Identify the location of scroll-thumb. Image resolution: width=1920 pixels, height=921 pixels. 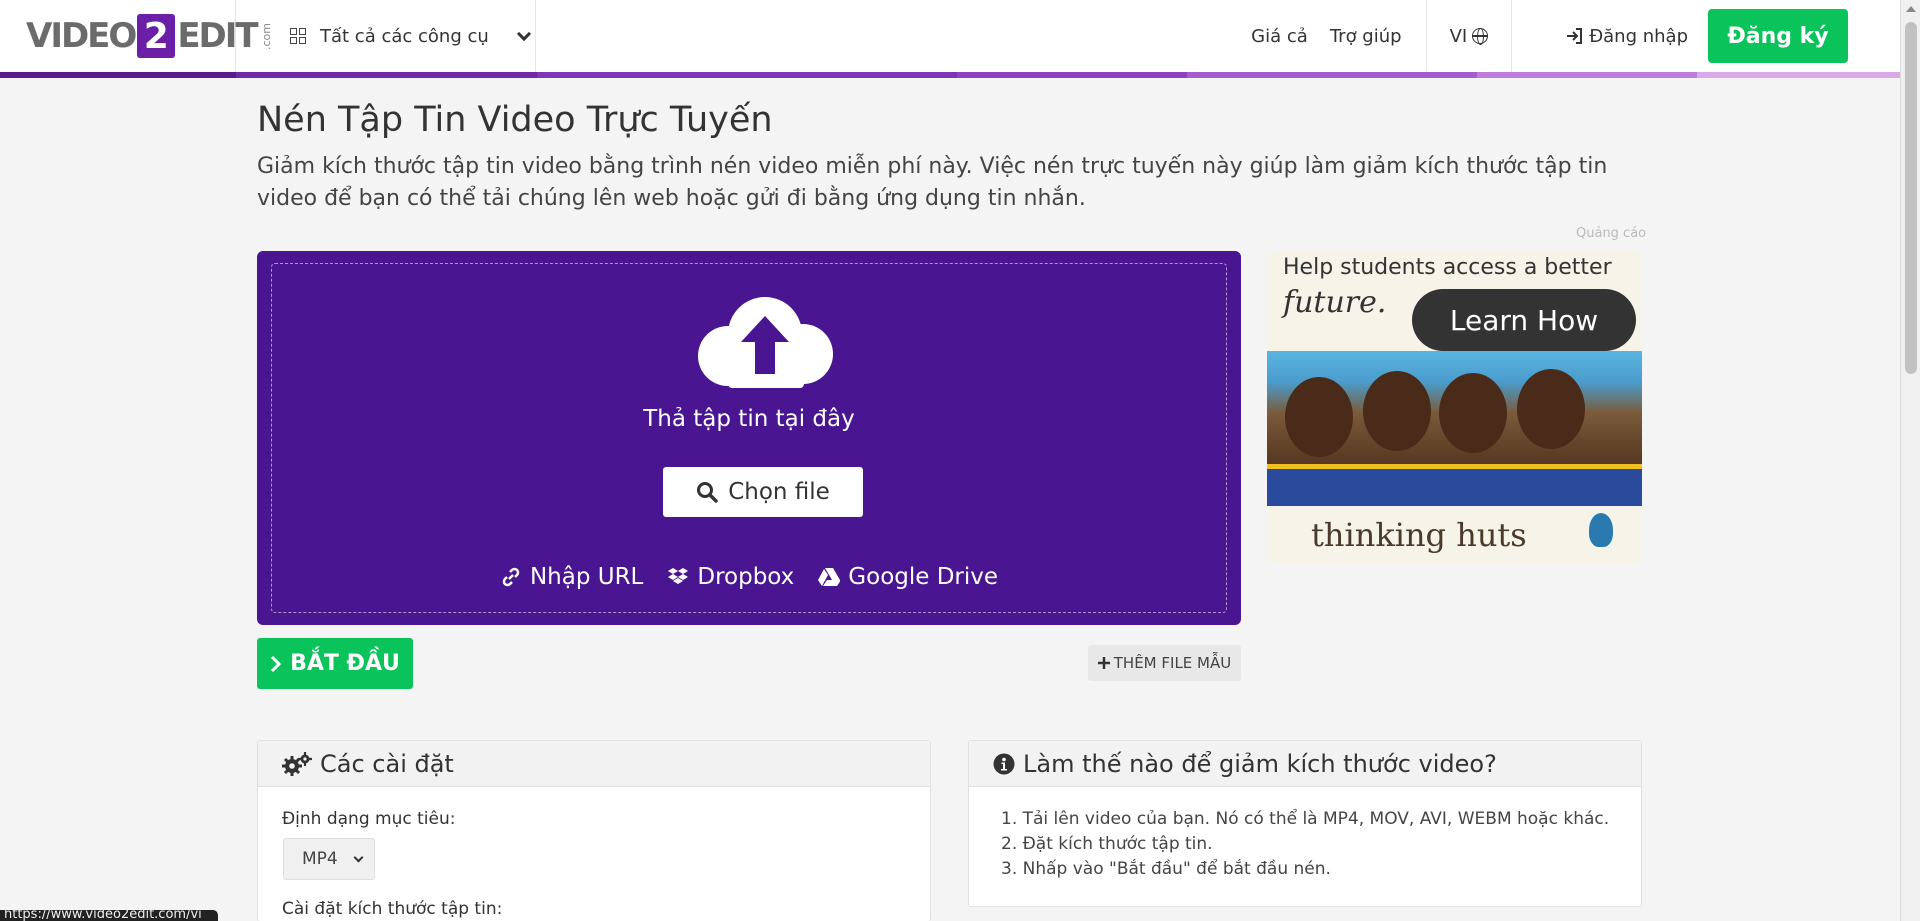
(1911, 198).